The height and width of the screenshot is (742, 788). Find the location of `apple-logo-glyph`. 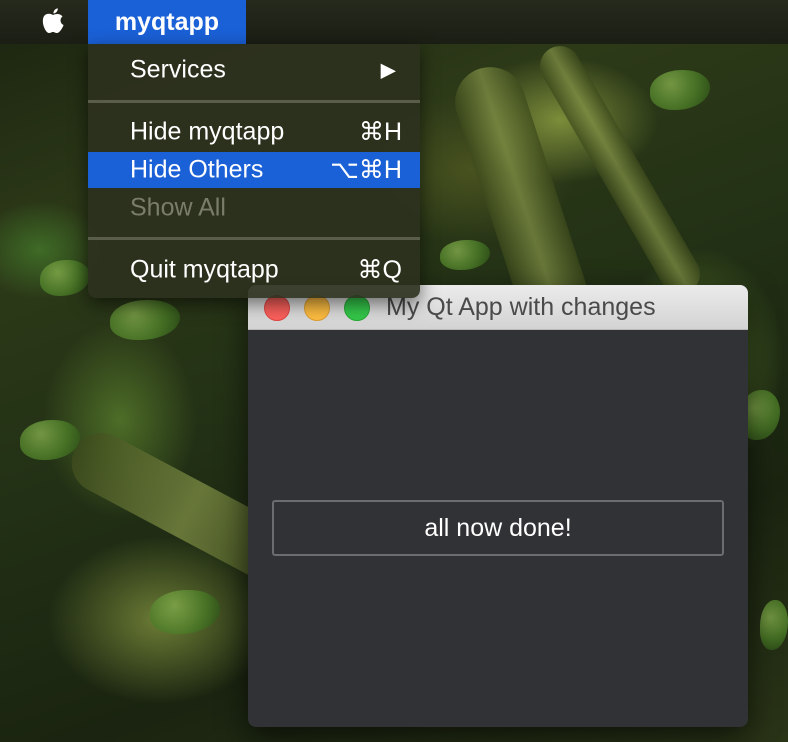

apple-logo-glyph is located at coordinates (53, 20).